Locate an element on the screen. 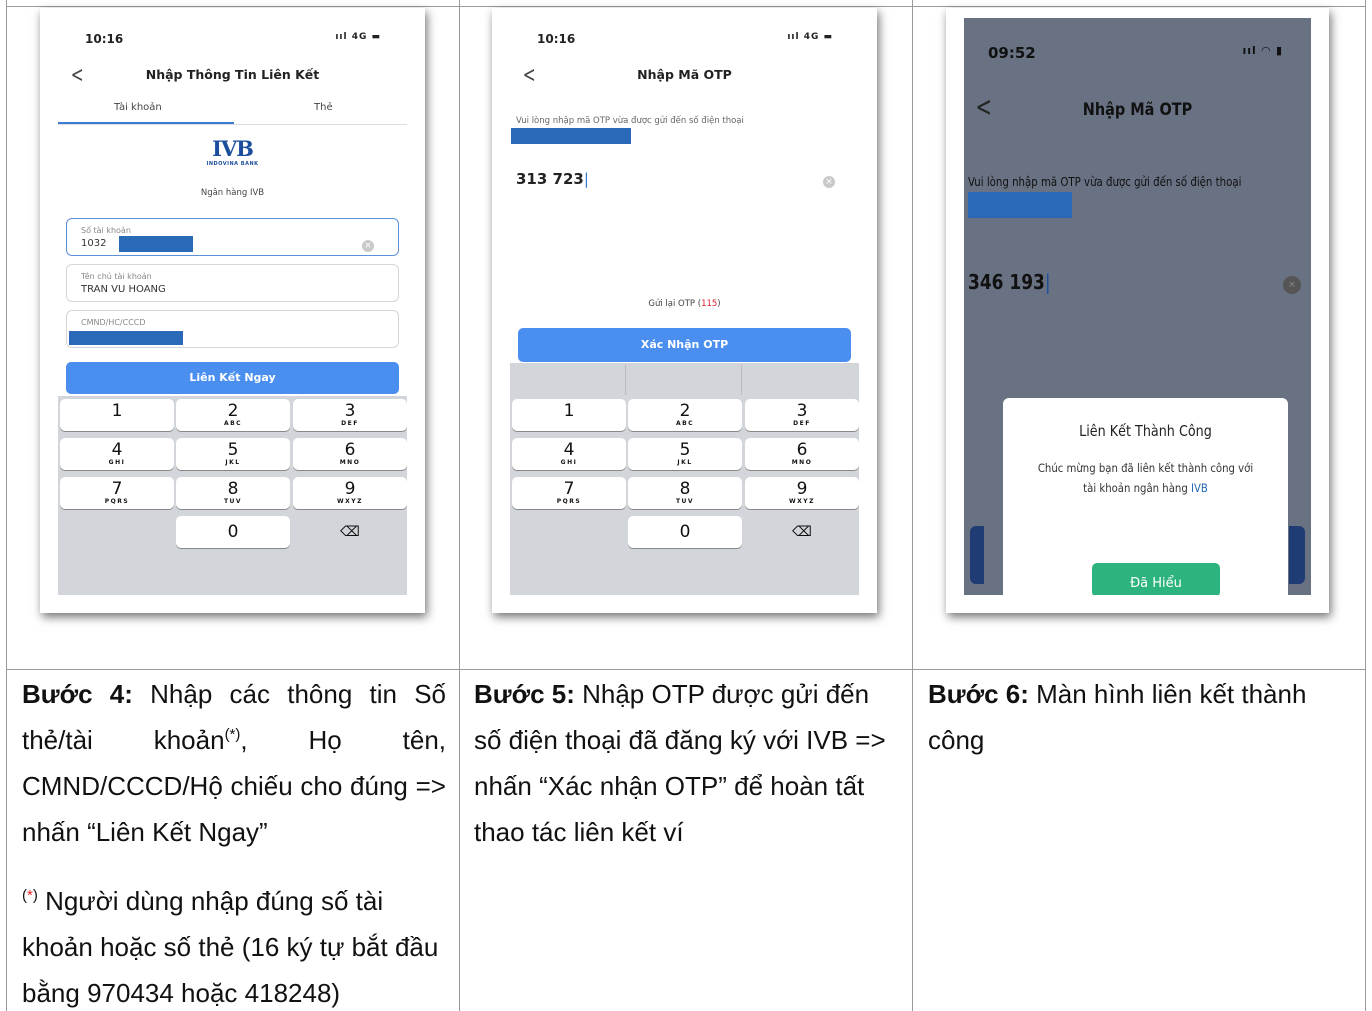  signal-battery-icon: ııl ◠ ▮ is located at coordinates (1262, 50).